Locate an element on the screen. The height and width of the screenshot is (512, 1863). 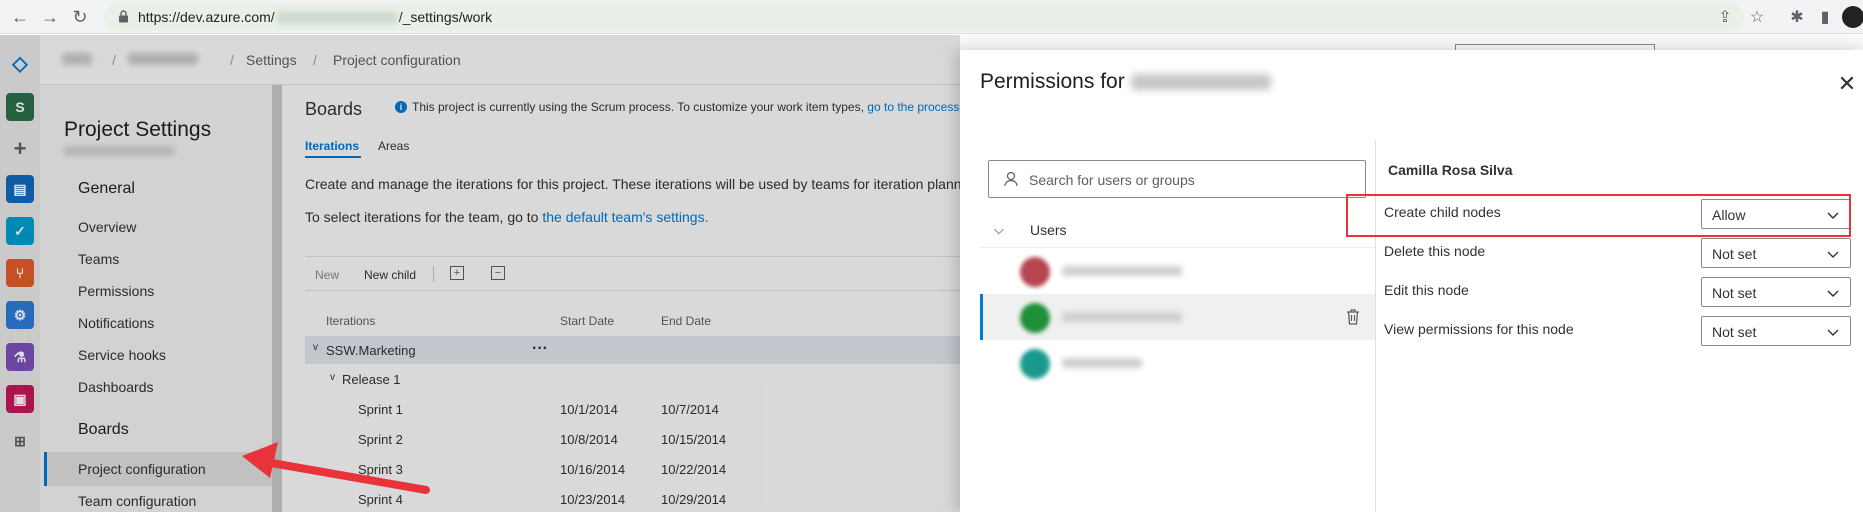
search-input is located at coordinates (1189, 180).